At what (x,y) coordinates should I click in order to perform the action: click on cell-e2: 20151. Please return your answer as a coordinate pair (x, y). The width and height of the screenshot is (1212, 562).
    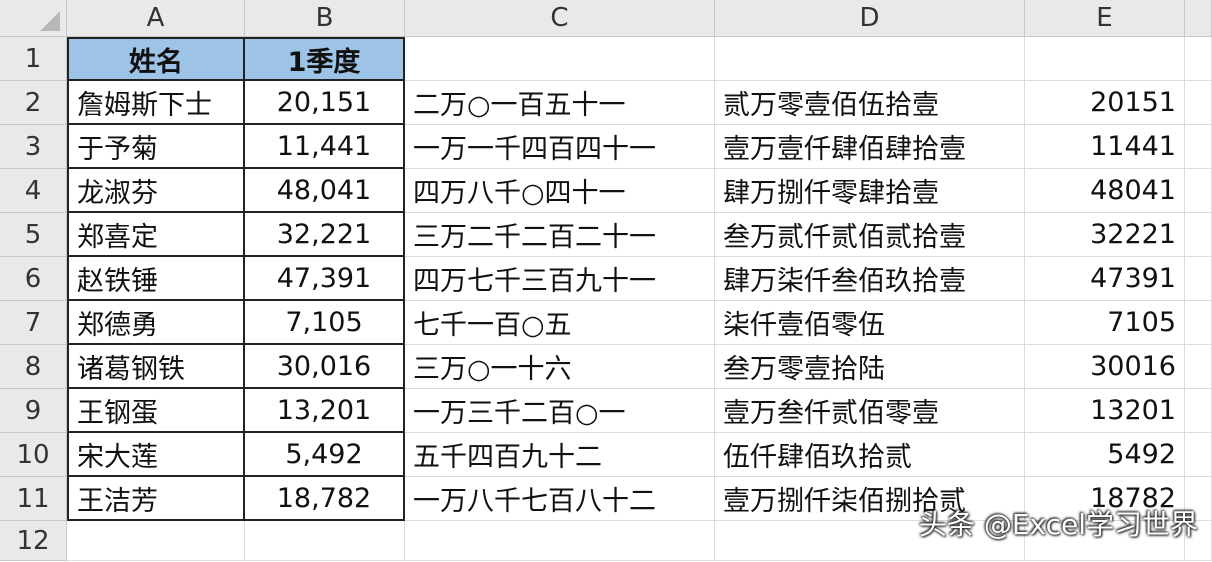
    Looking at the image, I should click on (1105, 103).